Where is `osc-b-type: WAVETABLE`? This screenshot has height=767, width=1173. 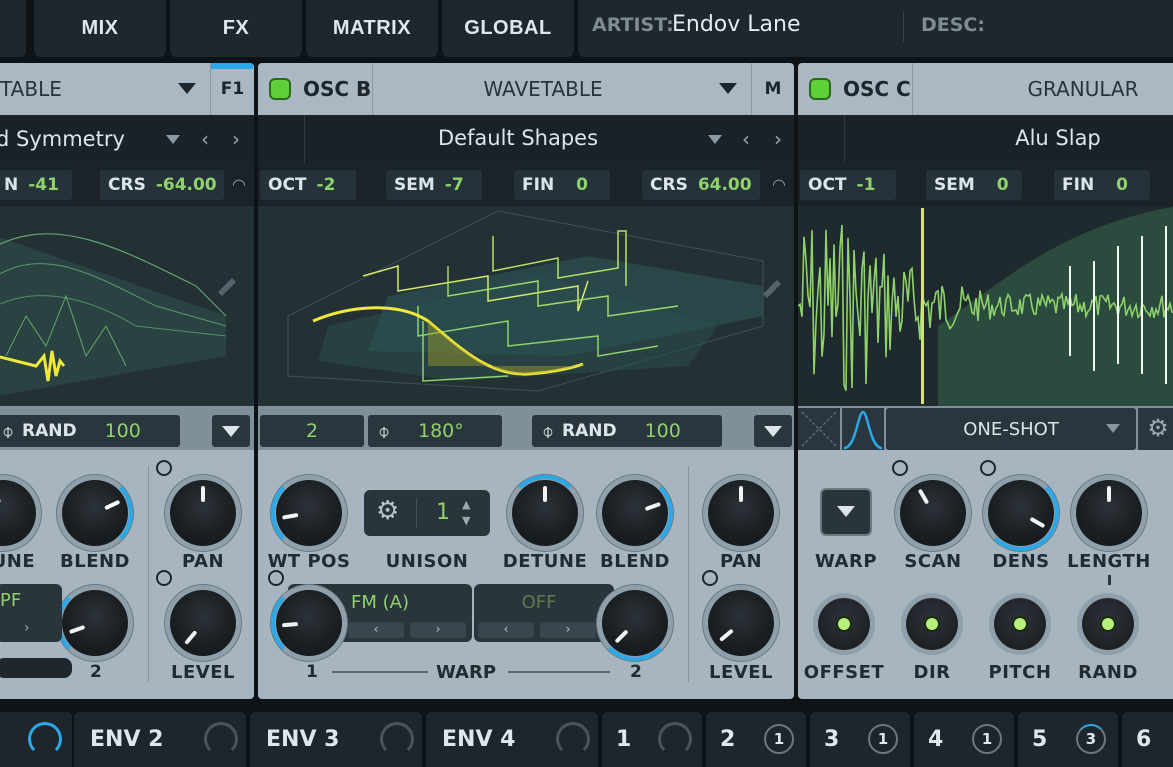
osc-b-type: WAVETABLE is located at coordinates (543, 89).